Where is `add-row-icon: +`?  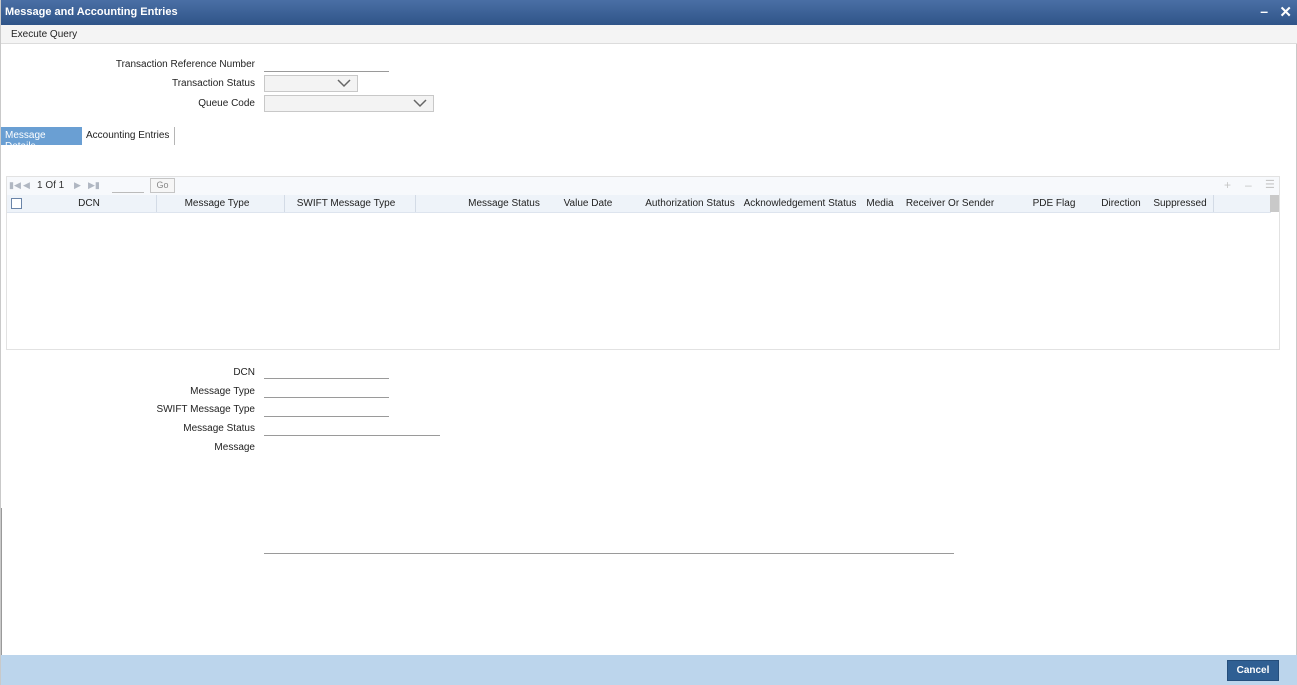 add-row-icon: + is located at coordinates (1227, 185).